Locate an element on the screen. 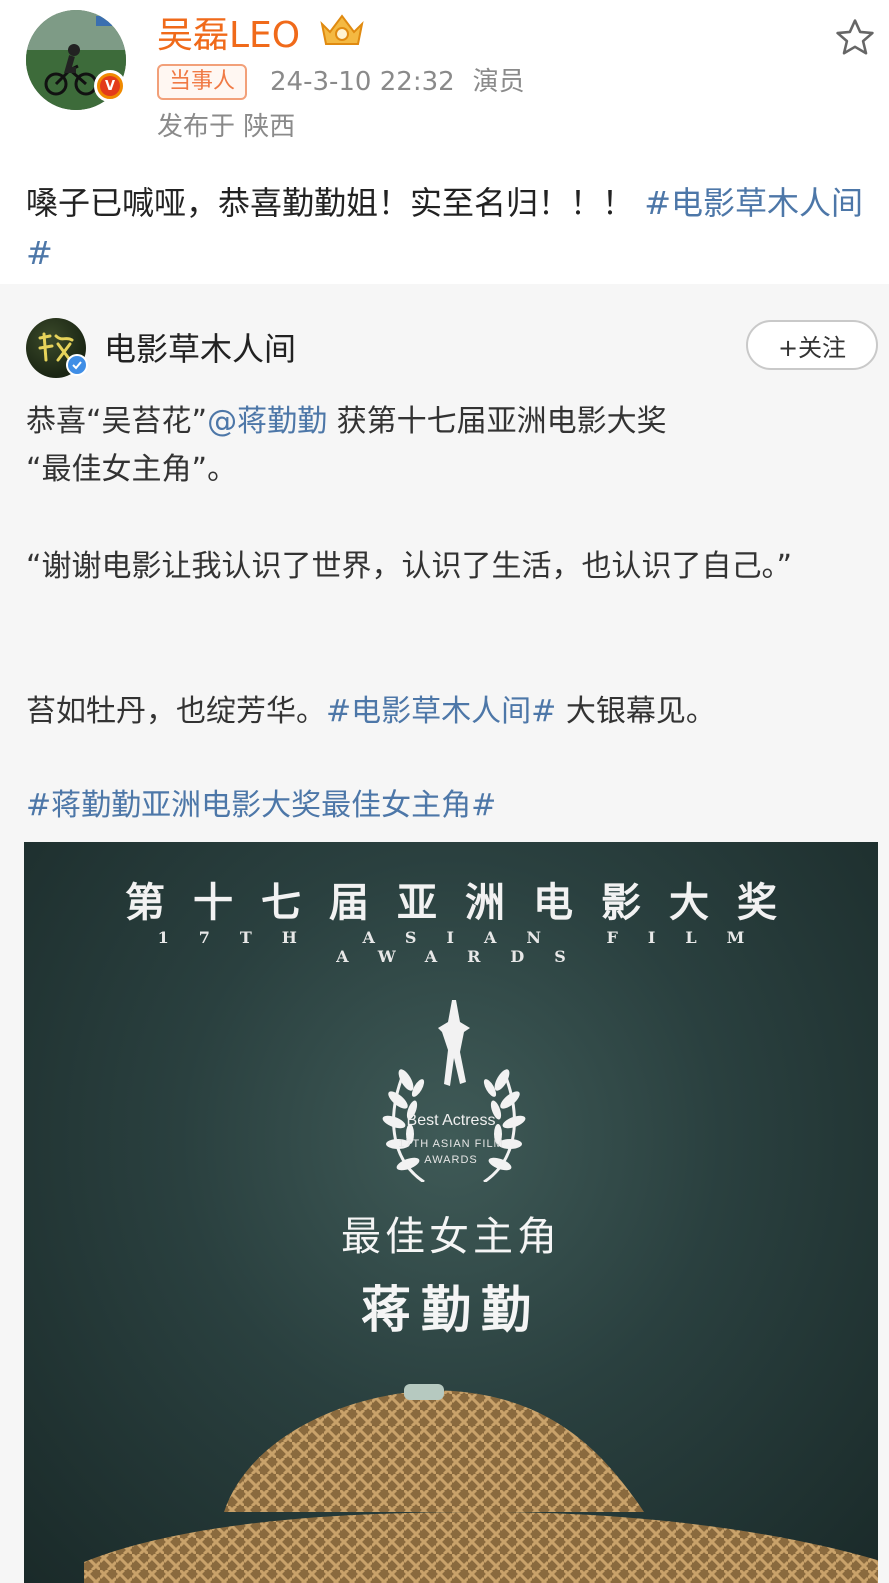  verified-v-icon: V is located at coordinates (110, 86).